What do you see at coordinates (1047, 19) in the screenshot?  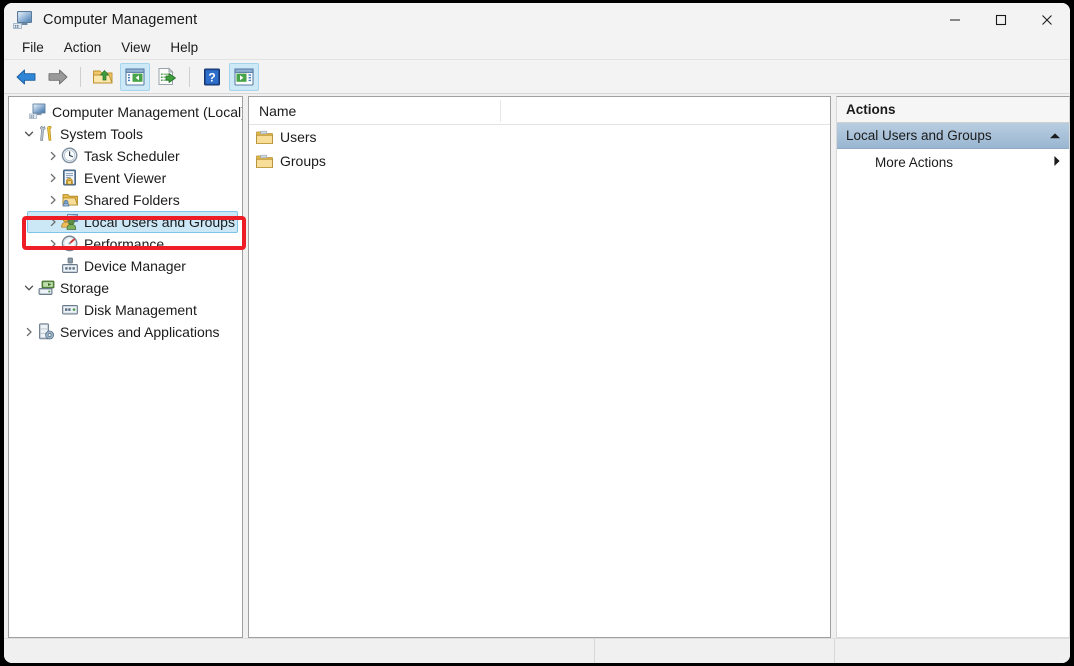 I see `close-button` at bounding box center [1047, 19].